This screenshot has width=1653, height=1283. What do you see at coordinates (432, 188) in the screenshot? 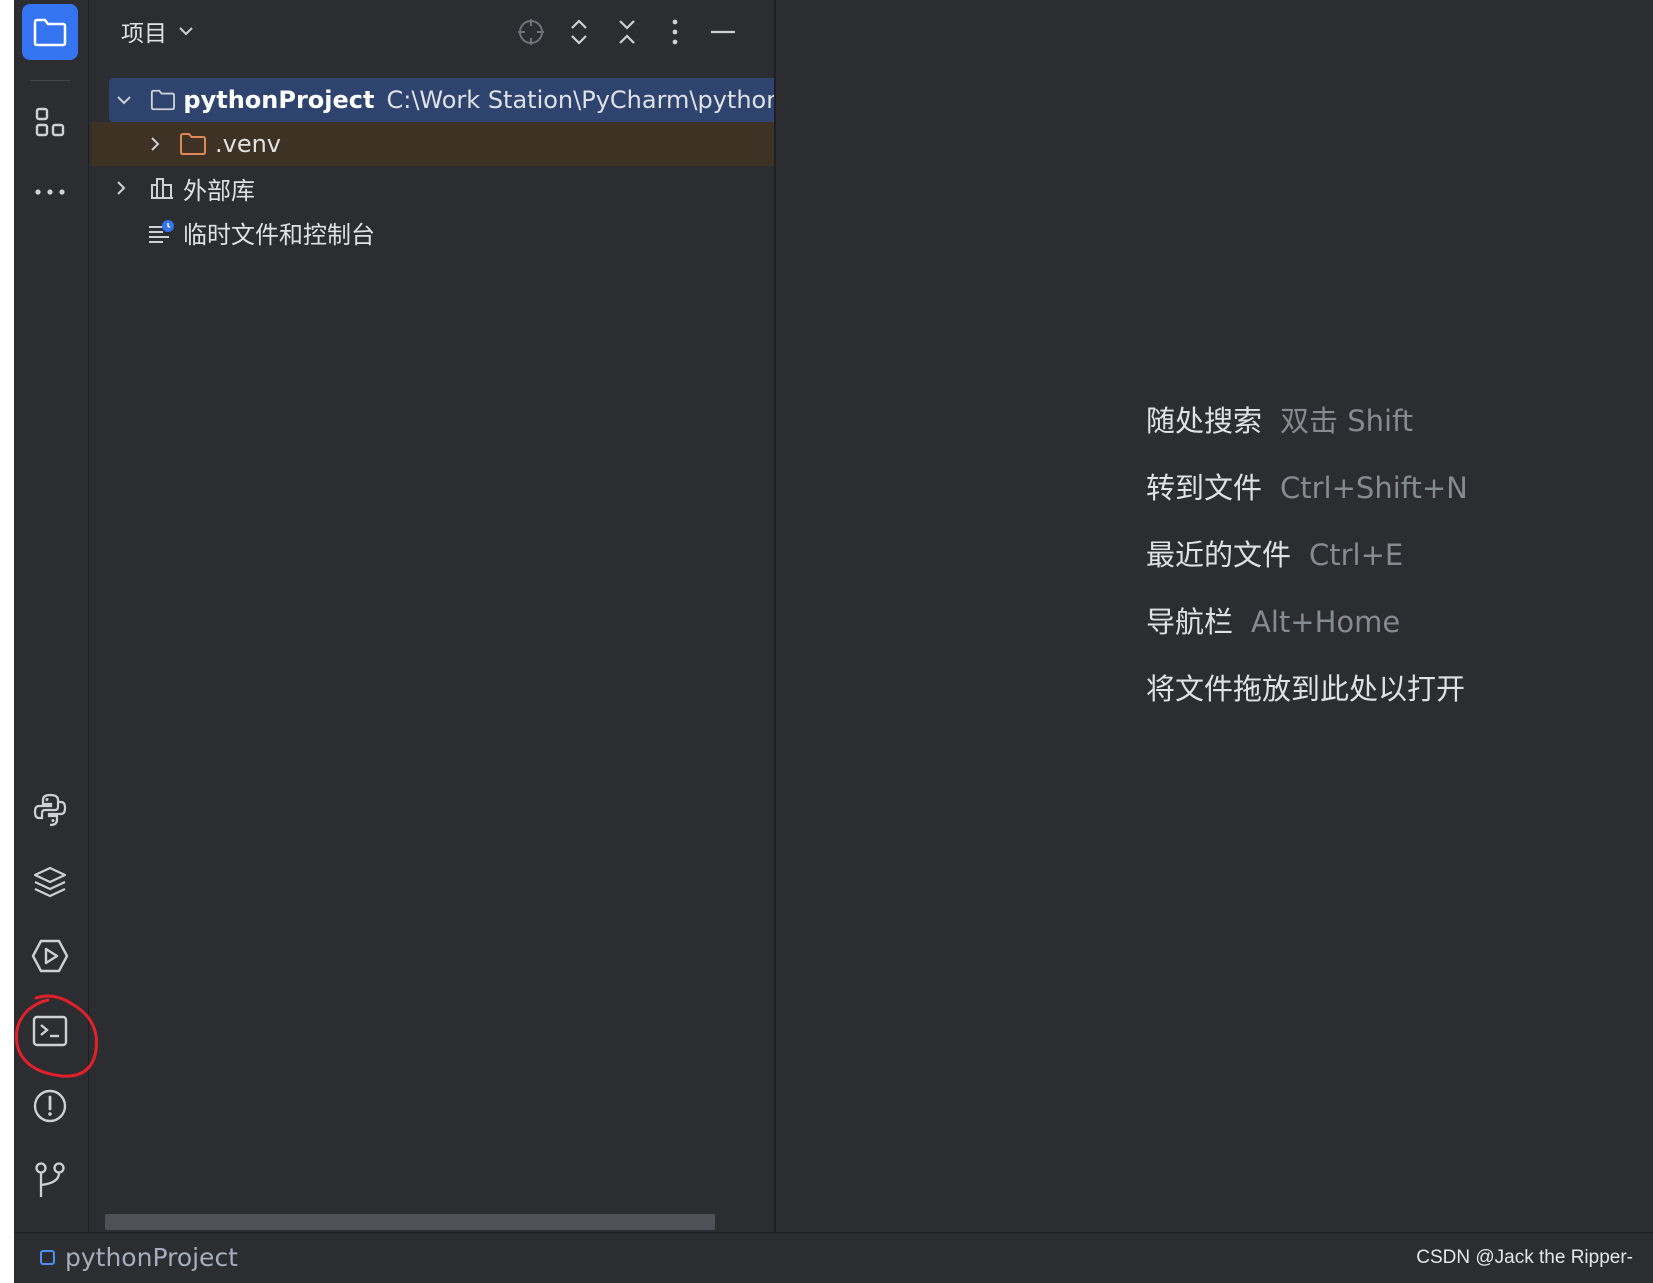
I see `tree-row-external-libs: 外部库` at bounding box center [432, 188].